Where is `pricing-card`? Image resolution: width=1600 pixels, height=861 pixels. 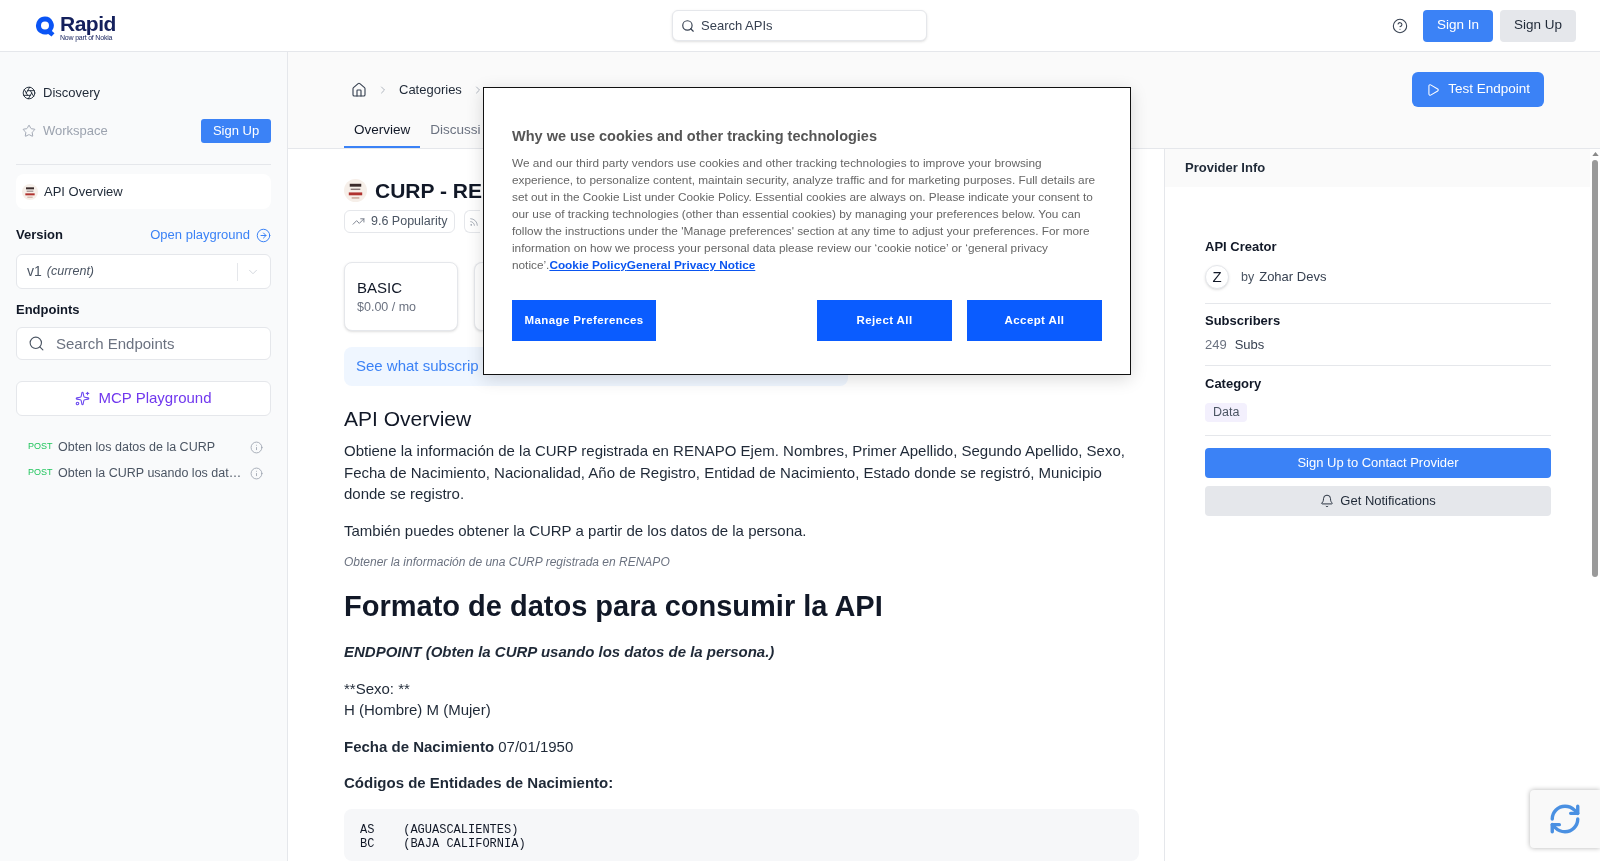
pricing-card is located at coordinates (478, 296).